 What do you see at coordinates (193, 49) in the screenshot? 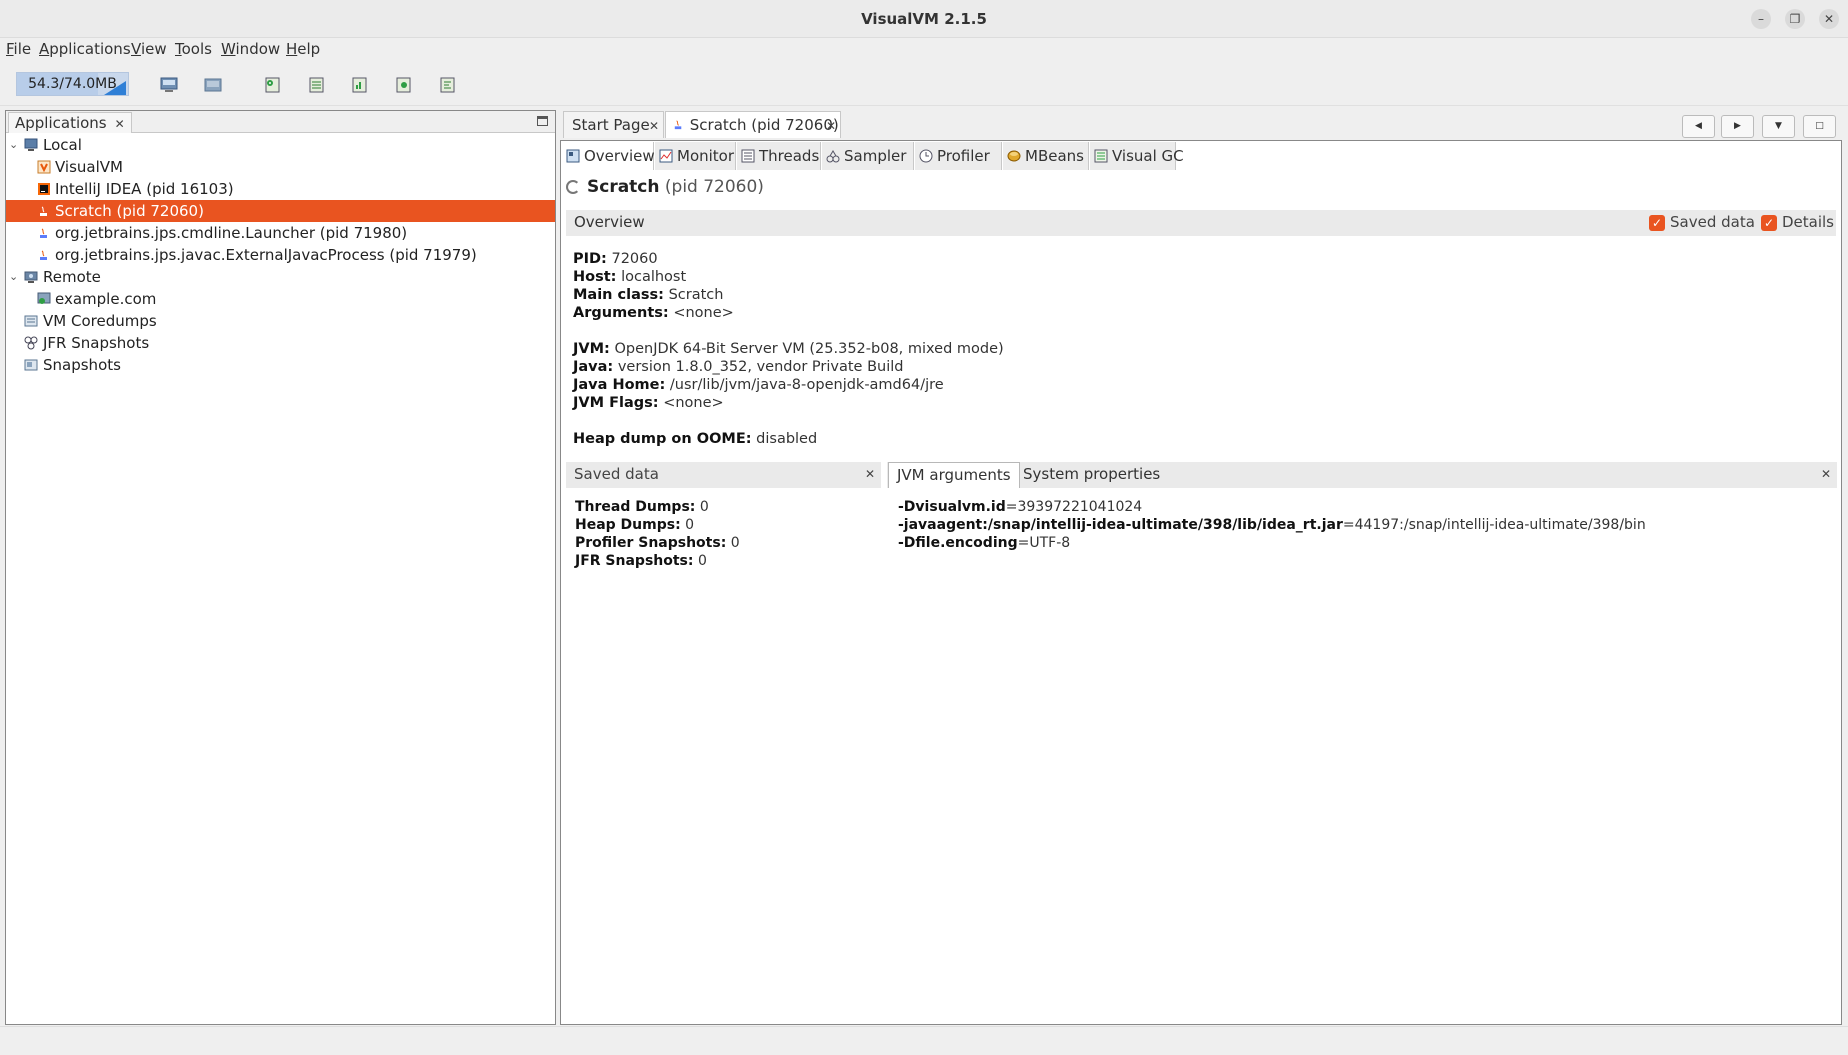
I see `menu-tools: Tools` at bounding box center [193, 49].